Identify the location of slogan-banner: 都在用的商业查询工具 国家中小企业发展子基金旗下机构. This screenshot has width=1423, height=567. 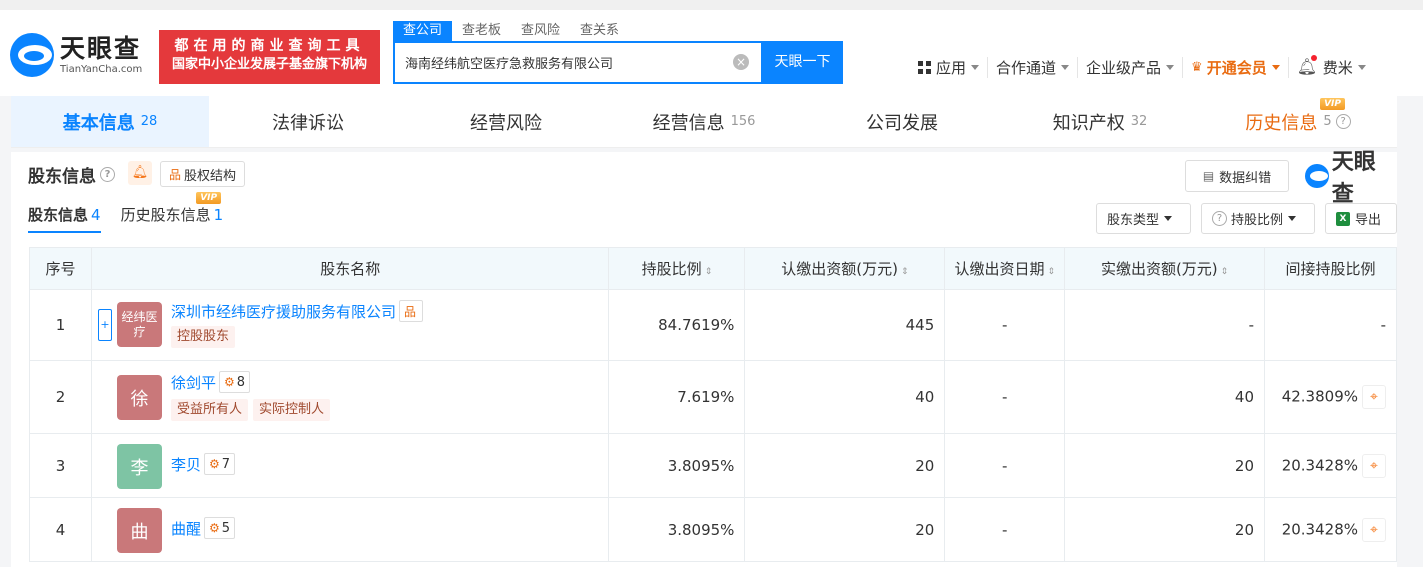
(269, 57).